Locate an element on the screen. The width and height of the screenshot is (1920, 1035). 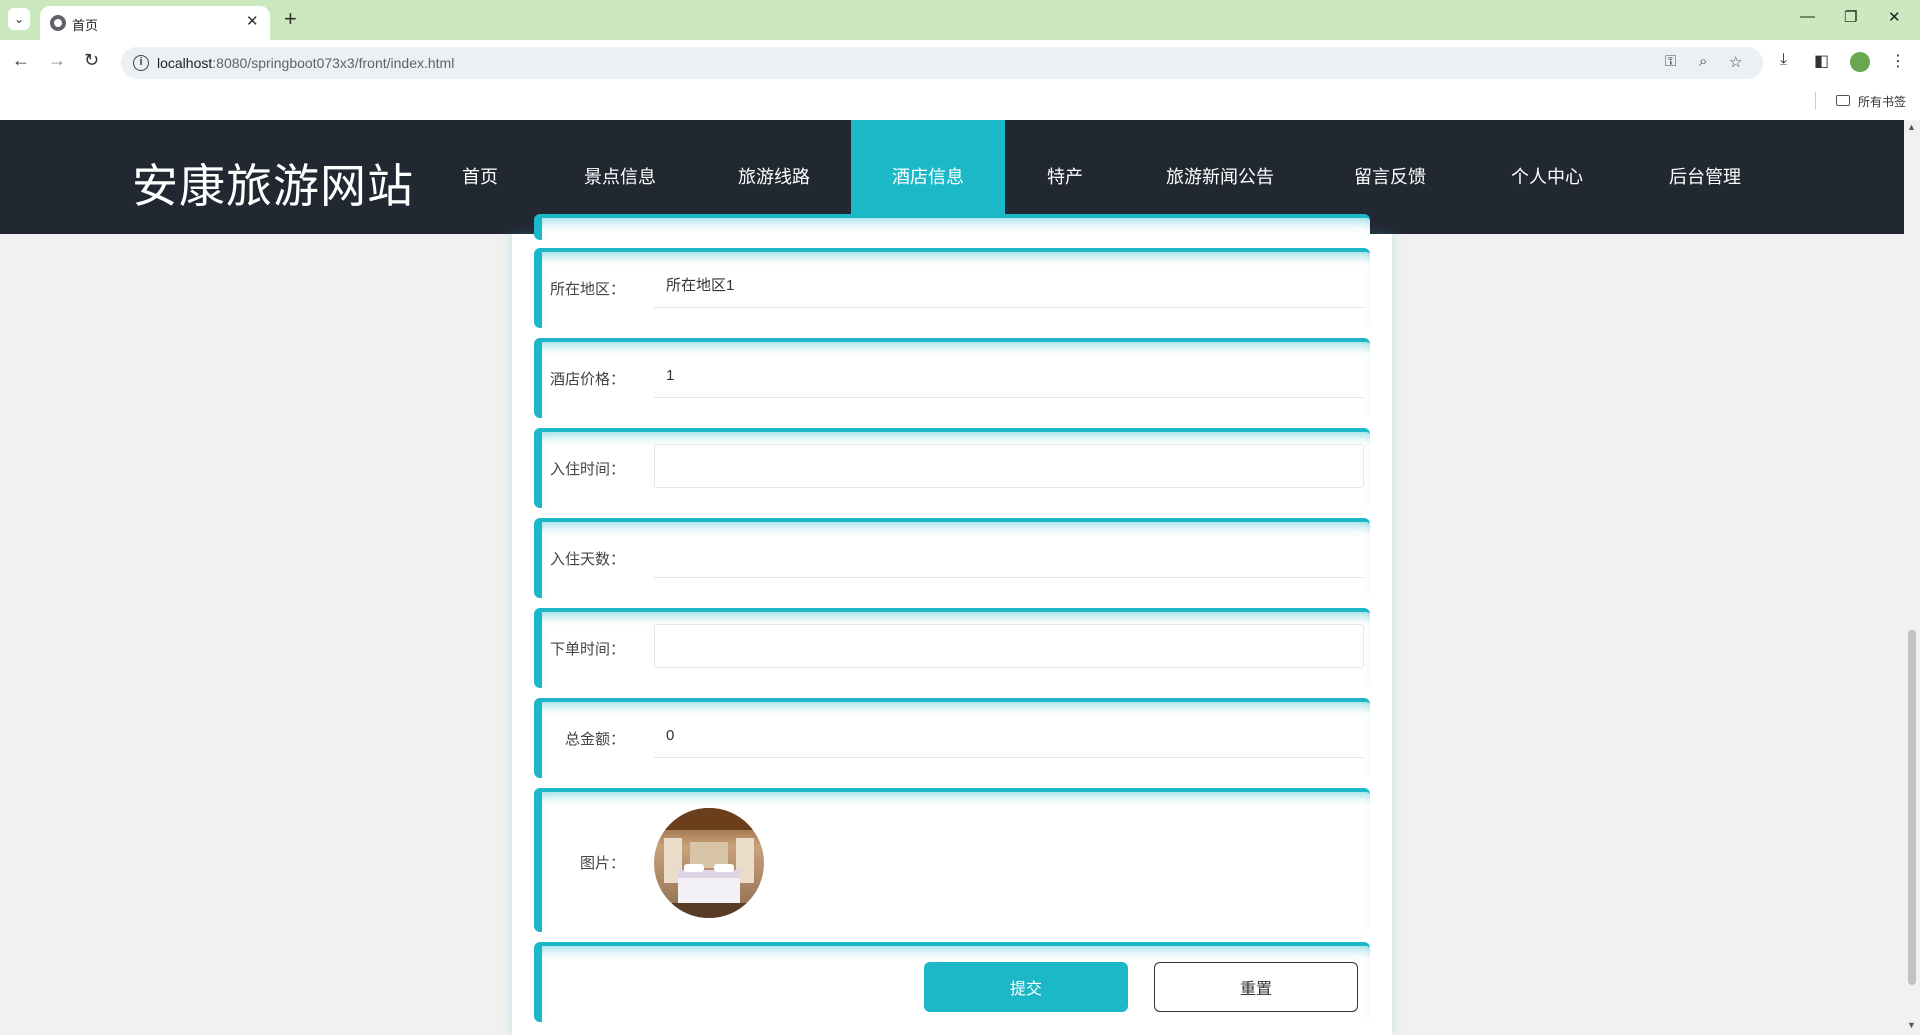
zoom-icon: ⌕ is located at coordinates (1703, 61).